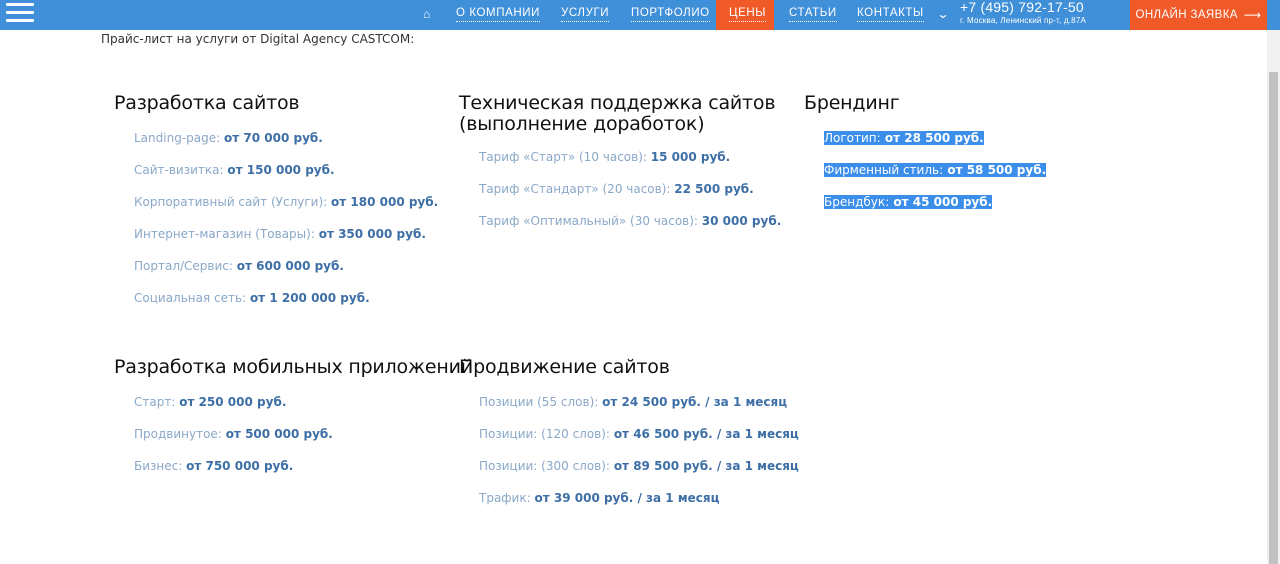 The image size is (1280, 564). What do you see at coordinates (942, 14) in the screenshot?
I see `chevron-down-icon: ⌄` at bounding box center [942, 14].